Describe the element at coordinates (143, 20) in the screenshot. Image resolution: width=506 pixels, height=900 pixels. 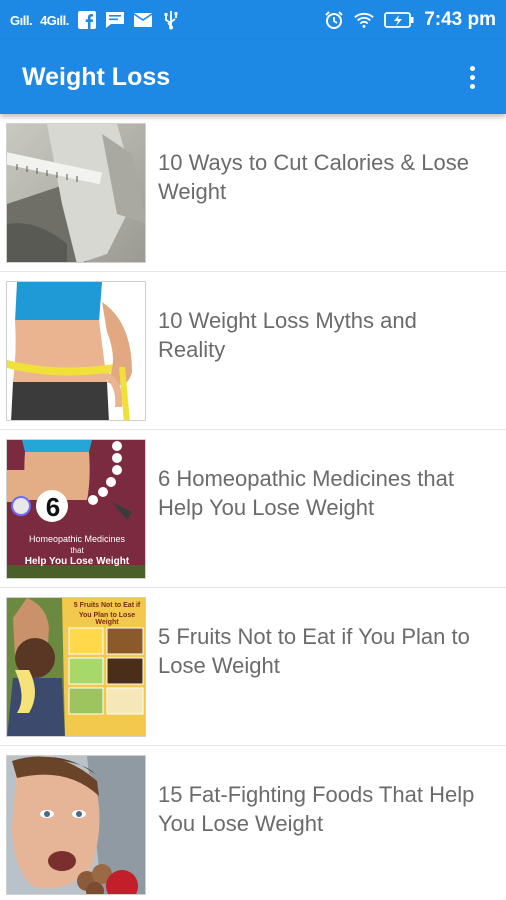
I see `email-icon` at that location.